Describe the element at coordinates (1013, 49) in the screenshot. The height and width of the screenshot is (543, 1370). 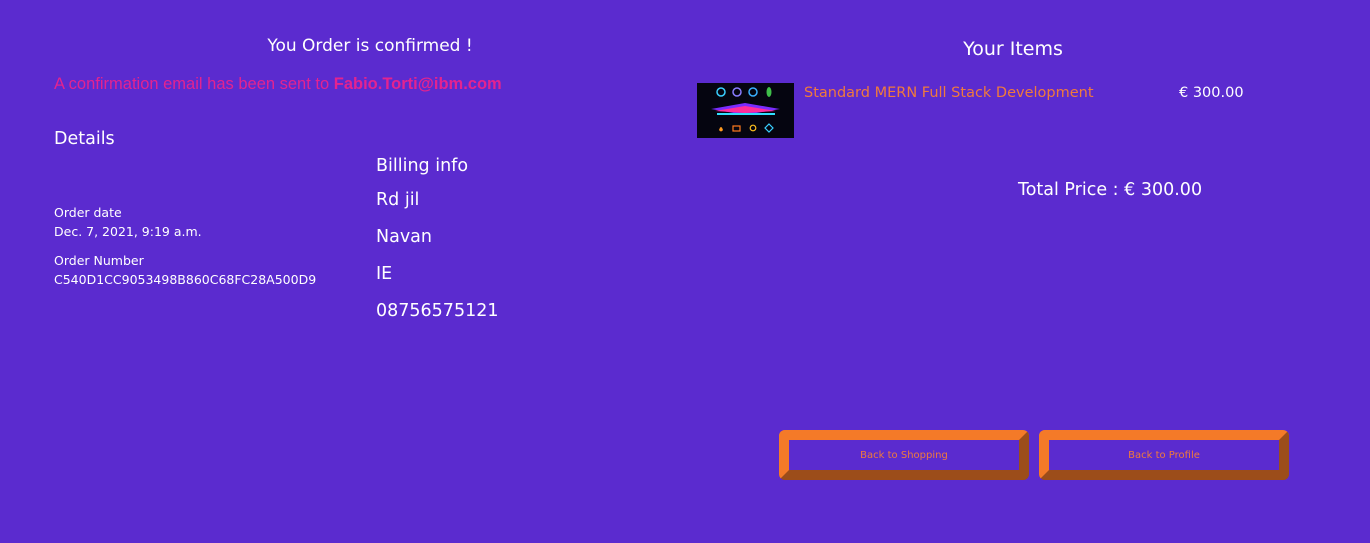
I see `your-items-heading: Your Items` at that location.